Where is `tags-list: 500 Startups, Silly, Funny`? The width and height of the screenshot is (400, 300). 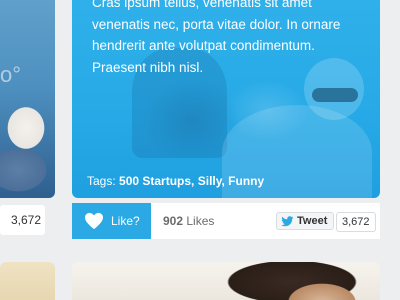
tags-list: 500 Startups, Silly, Funny is located at coordinates (191, 181).